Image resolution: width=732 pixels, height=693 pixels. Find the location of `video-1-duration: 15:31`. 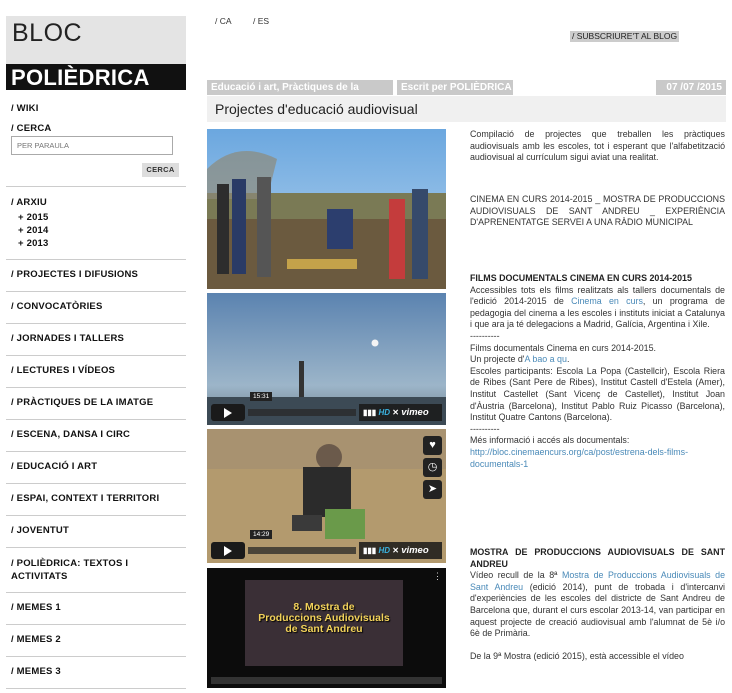

video-1-duration: 15:31 is located at coordinates (261, 396).